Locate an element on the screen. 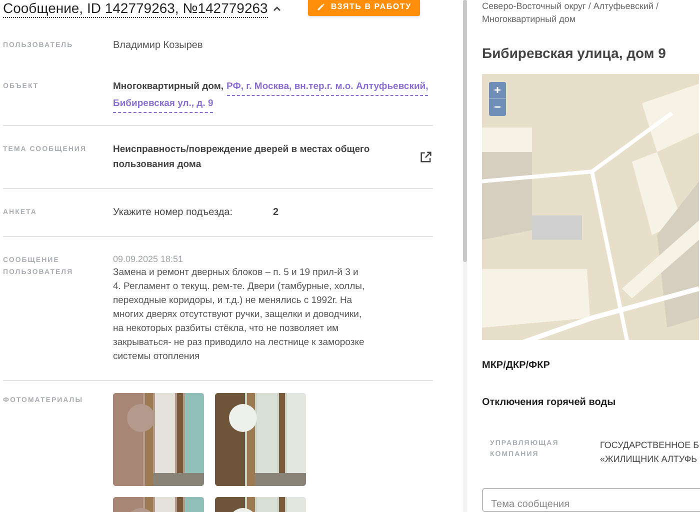  topic-text: Неисправность/повреждение дверей в местах общего пользования дома is located at coordinates (242, 157).